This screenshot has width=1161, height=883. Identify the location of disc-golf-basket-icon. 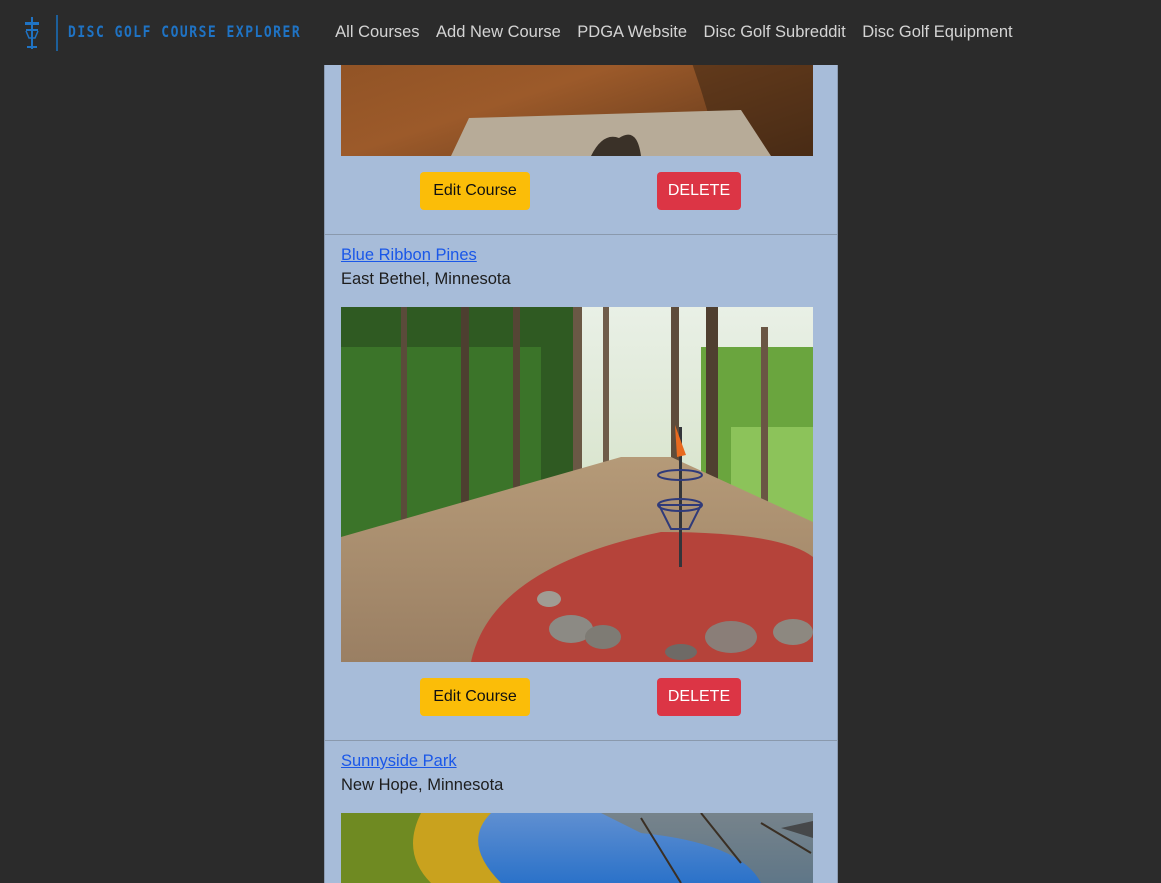
(32, 33).